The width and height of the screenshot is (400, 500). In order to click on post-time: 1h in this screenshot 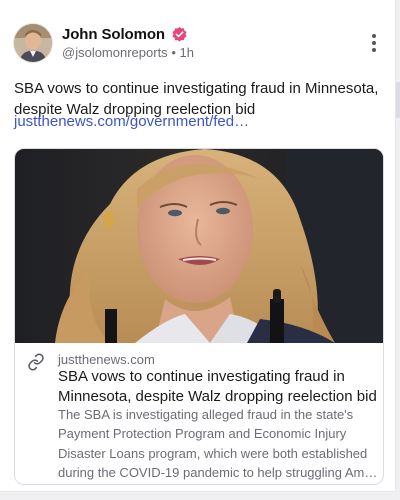, I will do `click(187, 52)`.